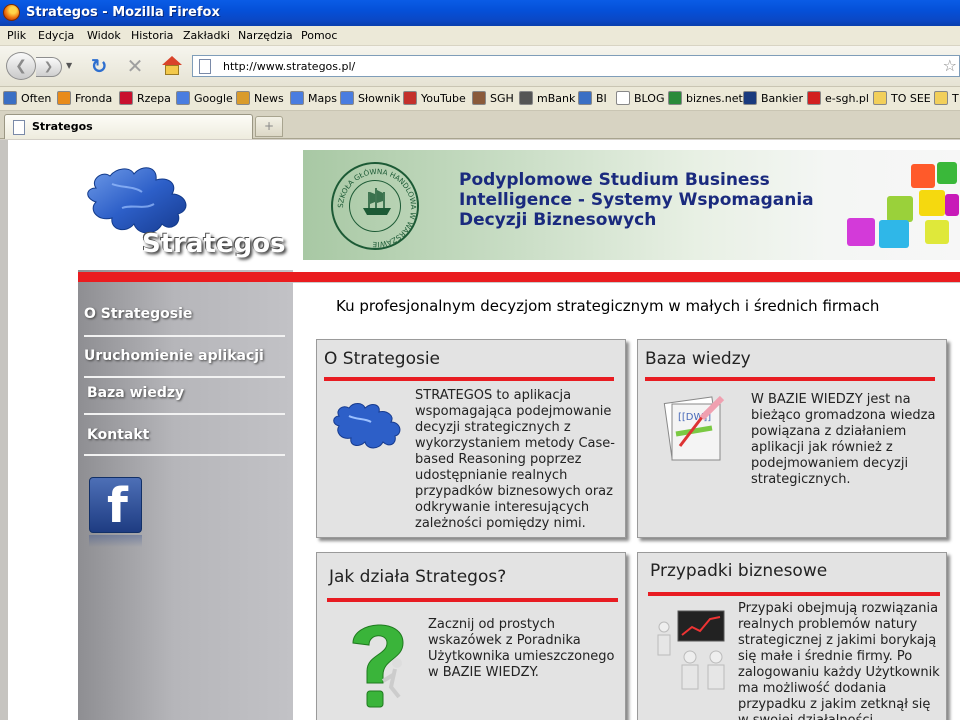  What do you see at coordinates (556, 98) in the screenshot?
I see `bookmark-label: mBank` at bounding box center [556, 98].